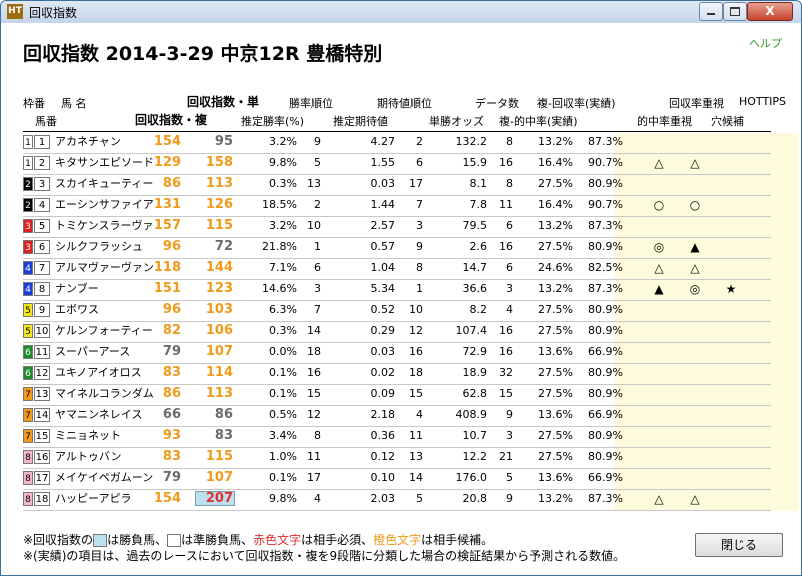  I want to click on window-close-button: X, so click(770, 11).